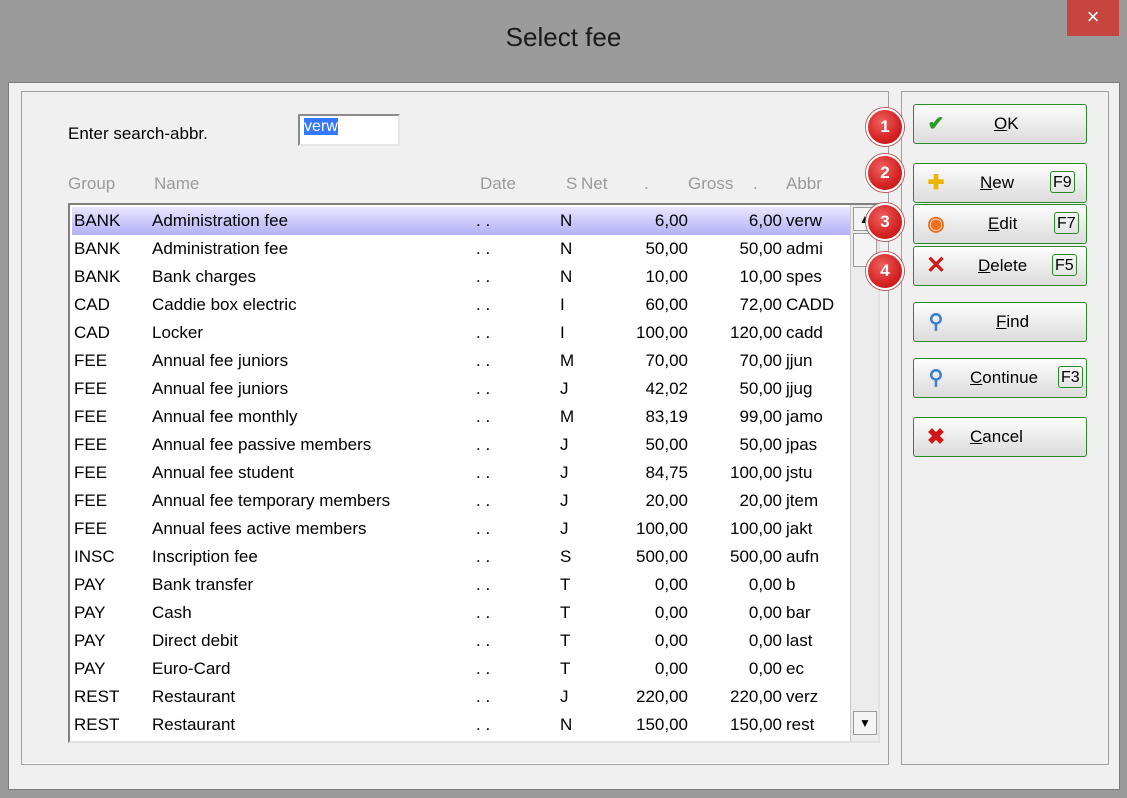 This screenshot has height=798, width=1127. Describe the element at coordinates (1066, 223) in the screenshot. I see `edit-shortcut-key: F7` at that location.